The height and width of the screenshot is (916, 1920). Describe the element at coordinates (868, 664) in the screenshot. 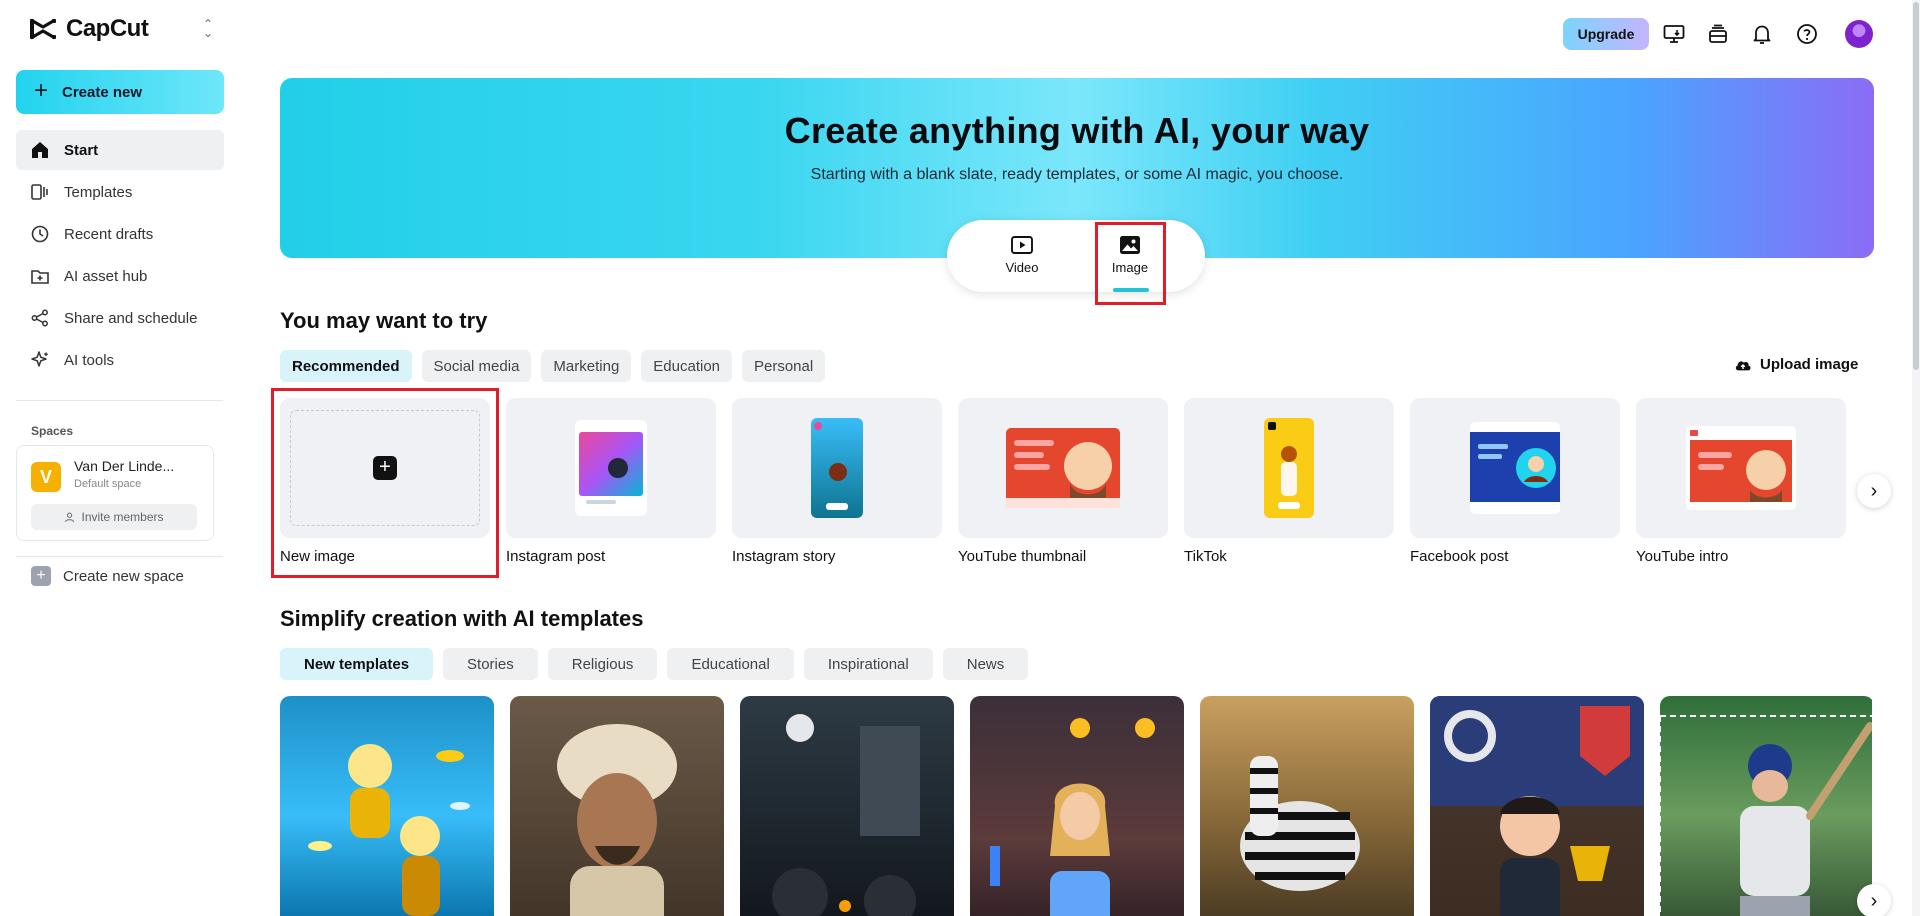

I see `chip-inspirational: Inspirational` at that location.